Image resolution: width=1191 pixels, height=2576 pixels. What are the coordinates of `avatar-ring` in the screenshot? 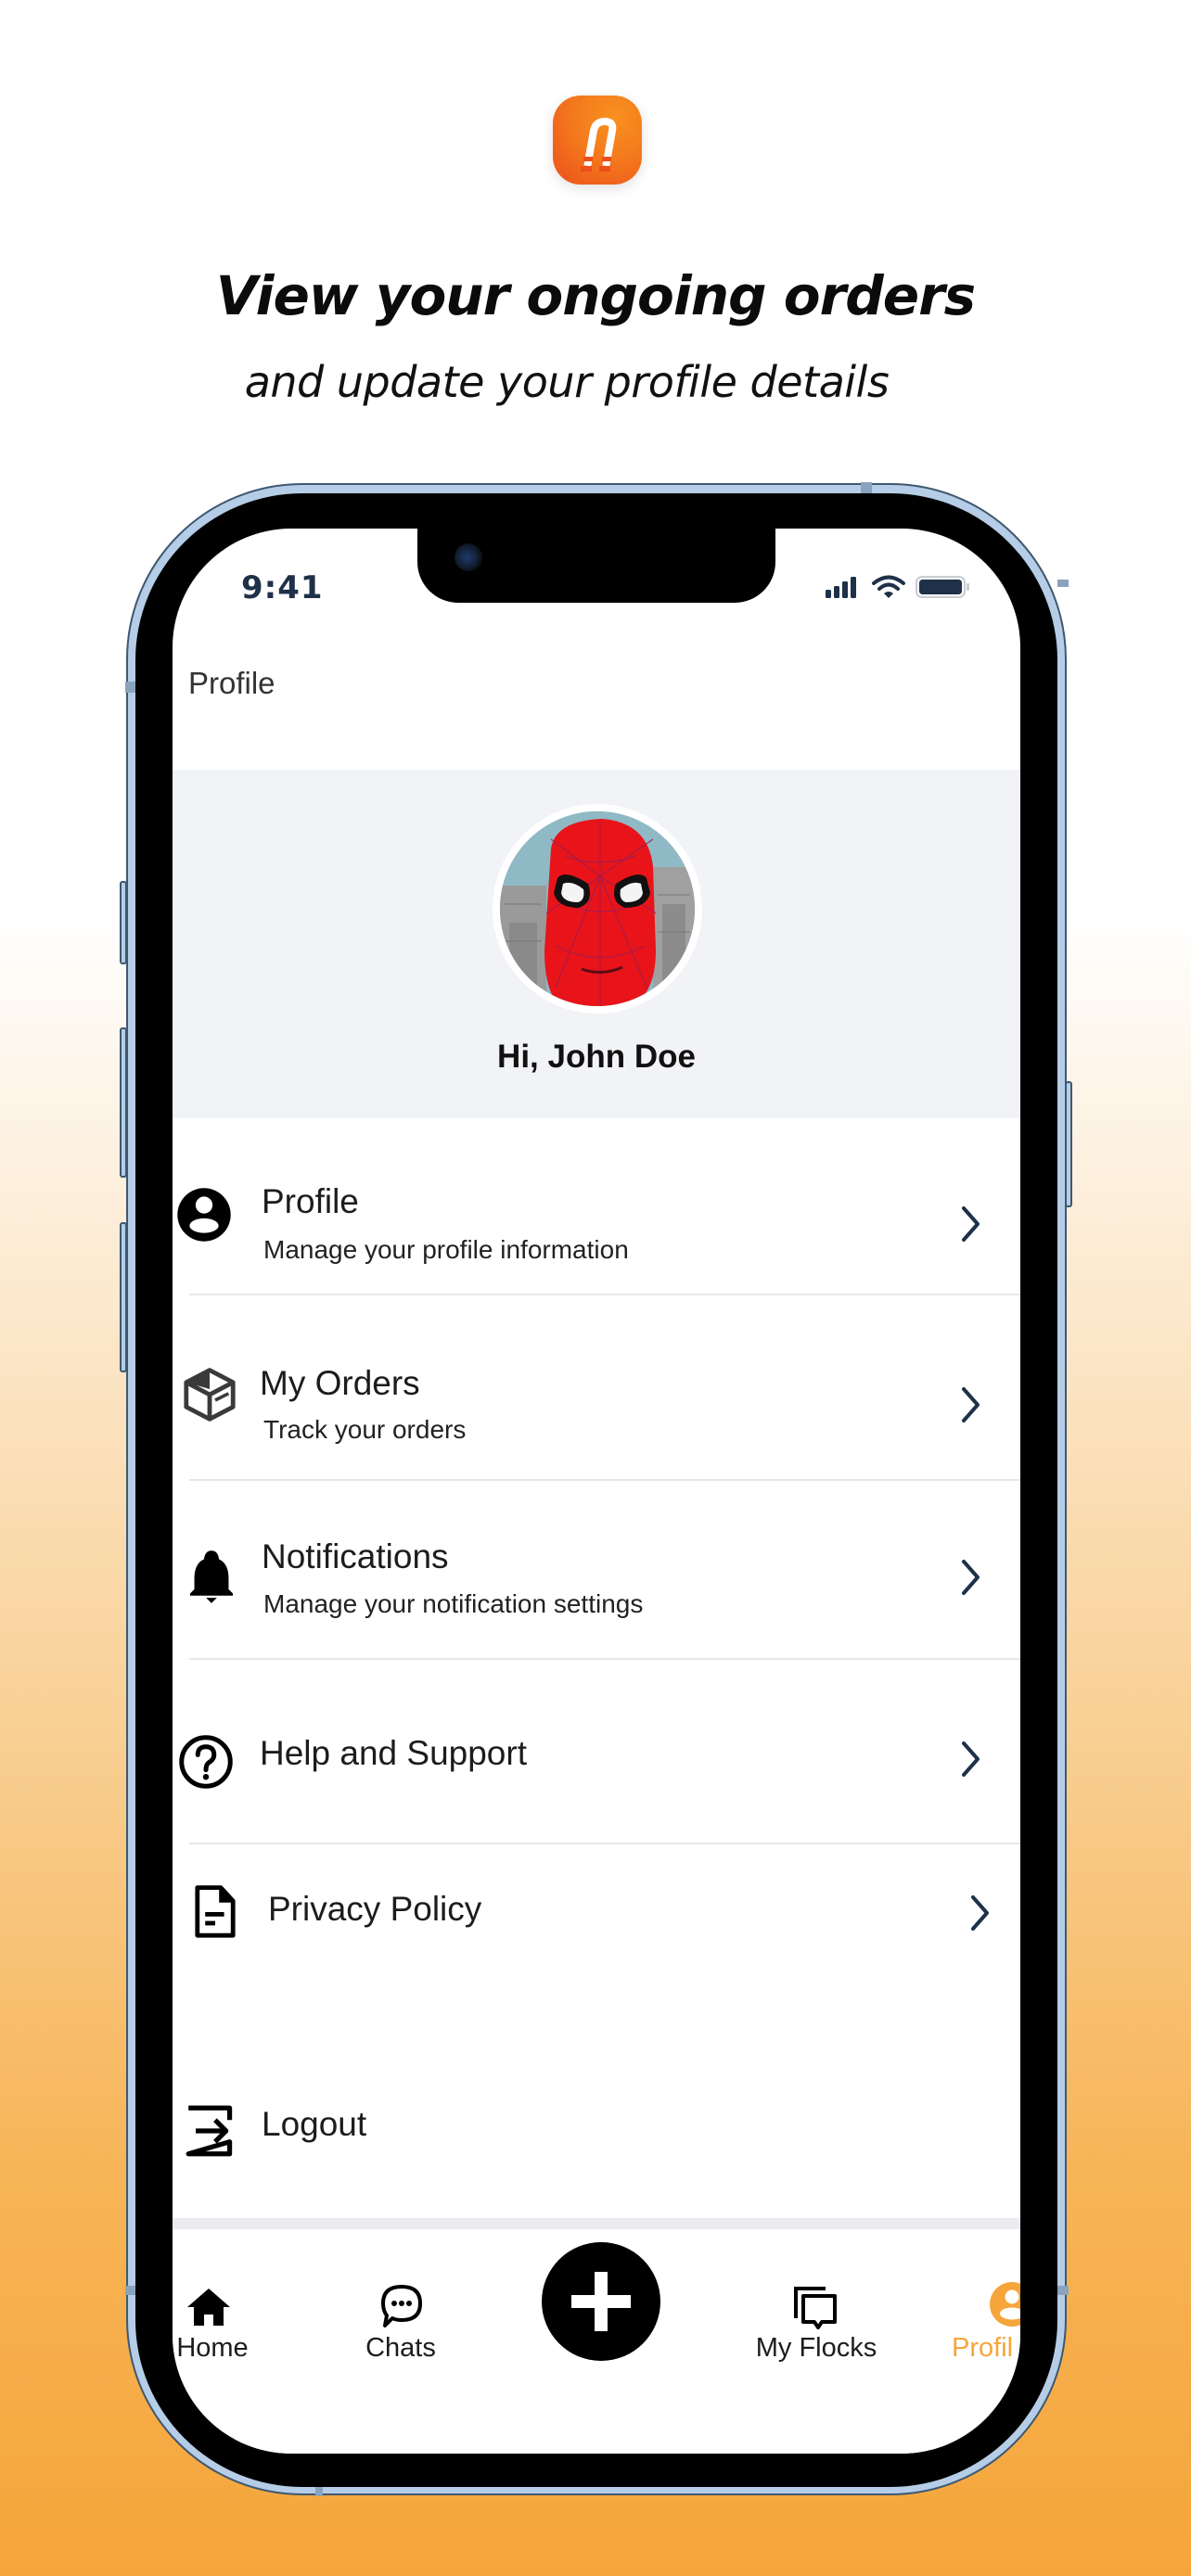 It's located at (597, 909).